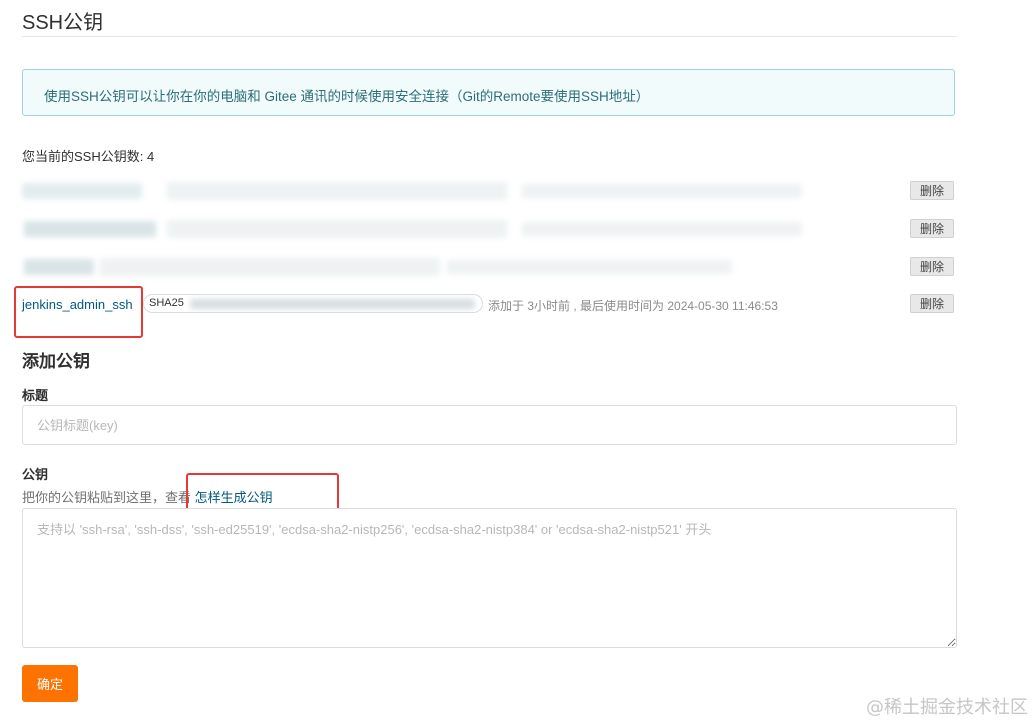  Describe the element at coordinates (108, 497) in the screenshot. I see `hint-prefix: 把你的公钥粘贴到这里，查看` at that location.